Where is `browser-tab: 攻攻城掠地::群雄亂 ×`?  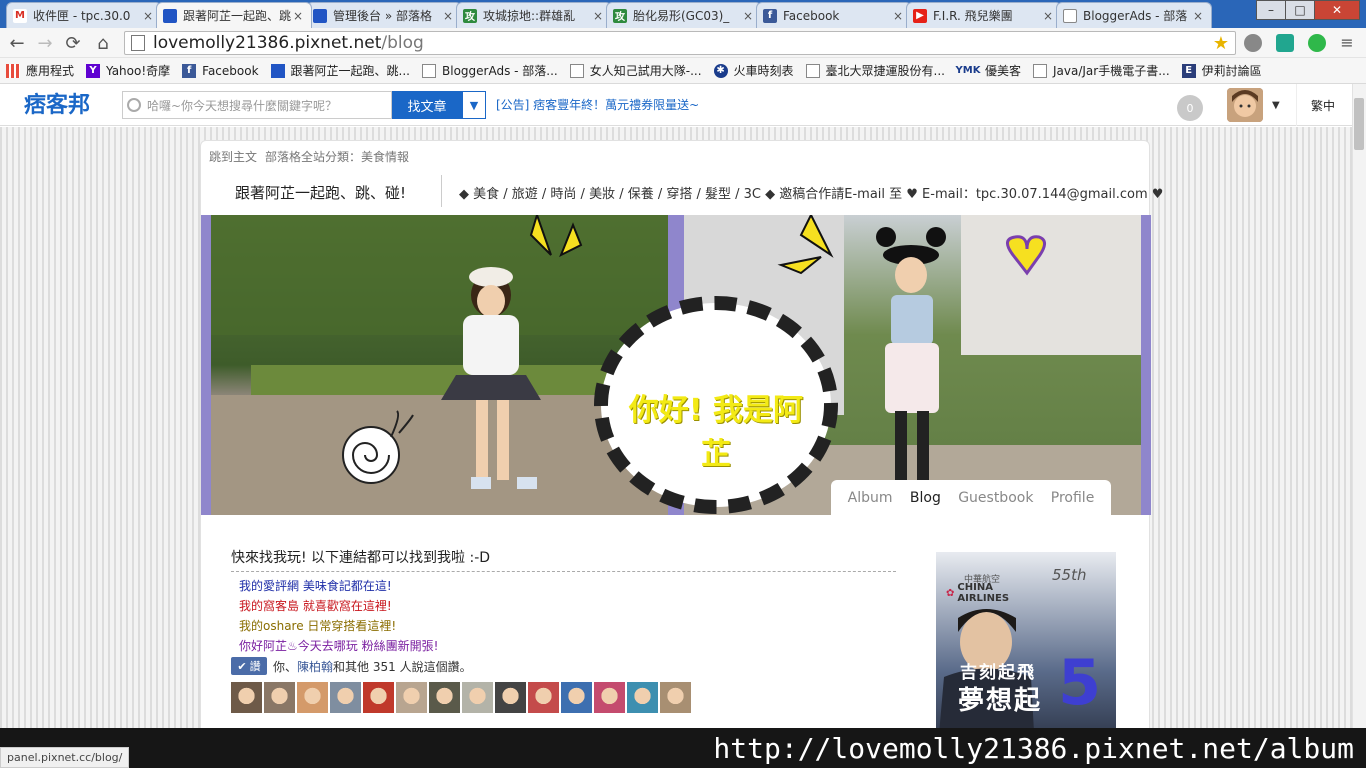
browser-tab: 攻攻城掠地::群雄亂 × is located at coordinates (534, 15).